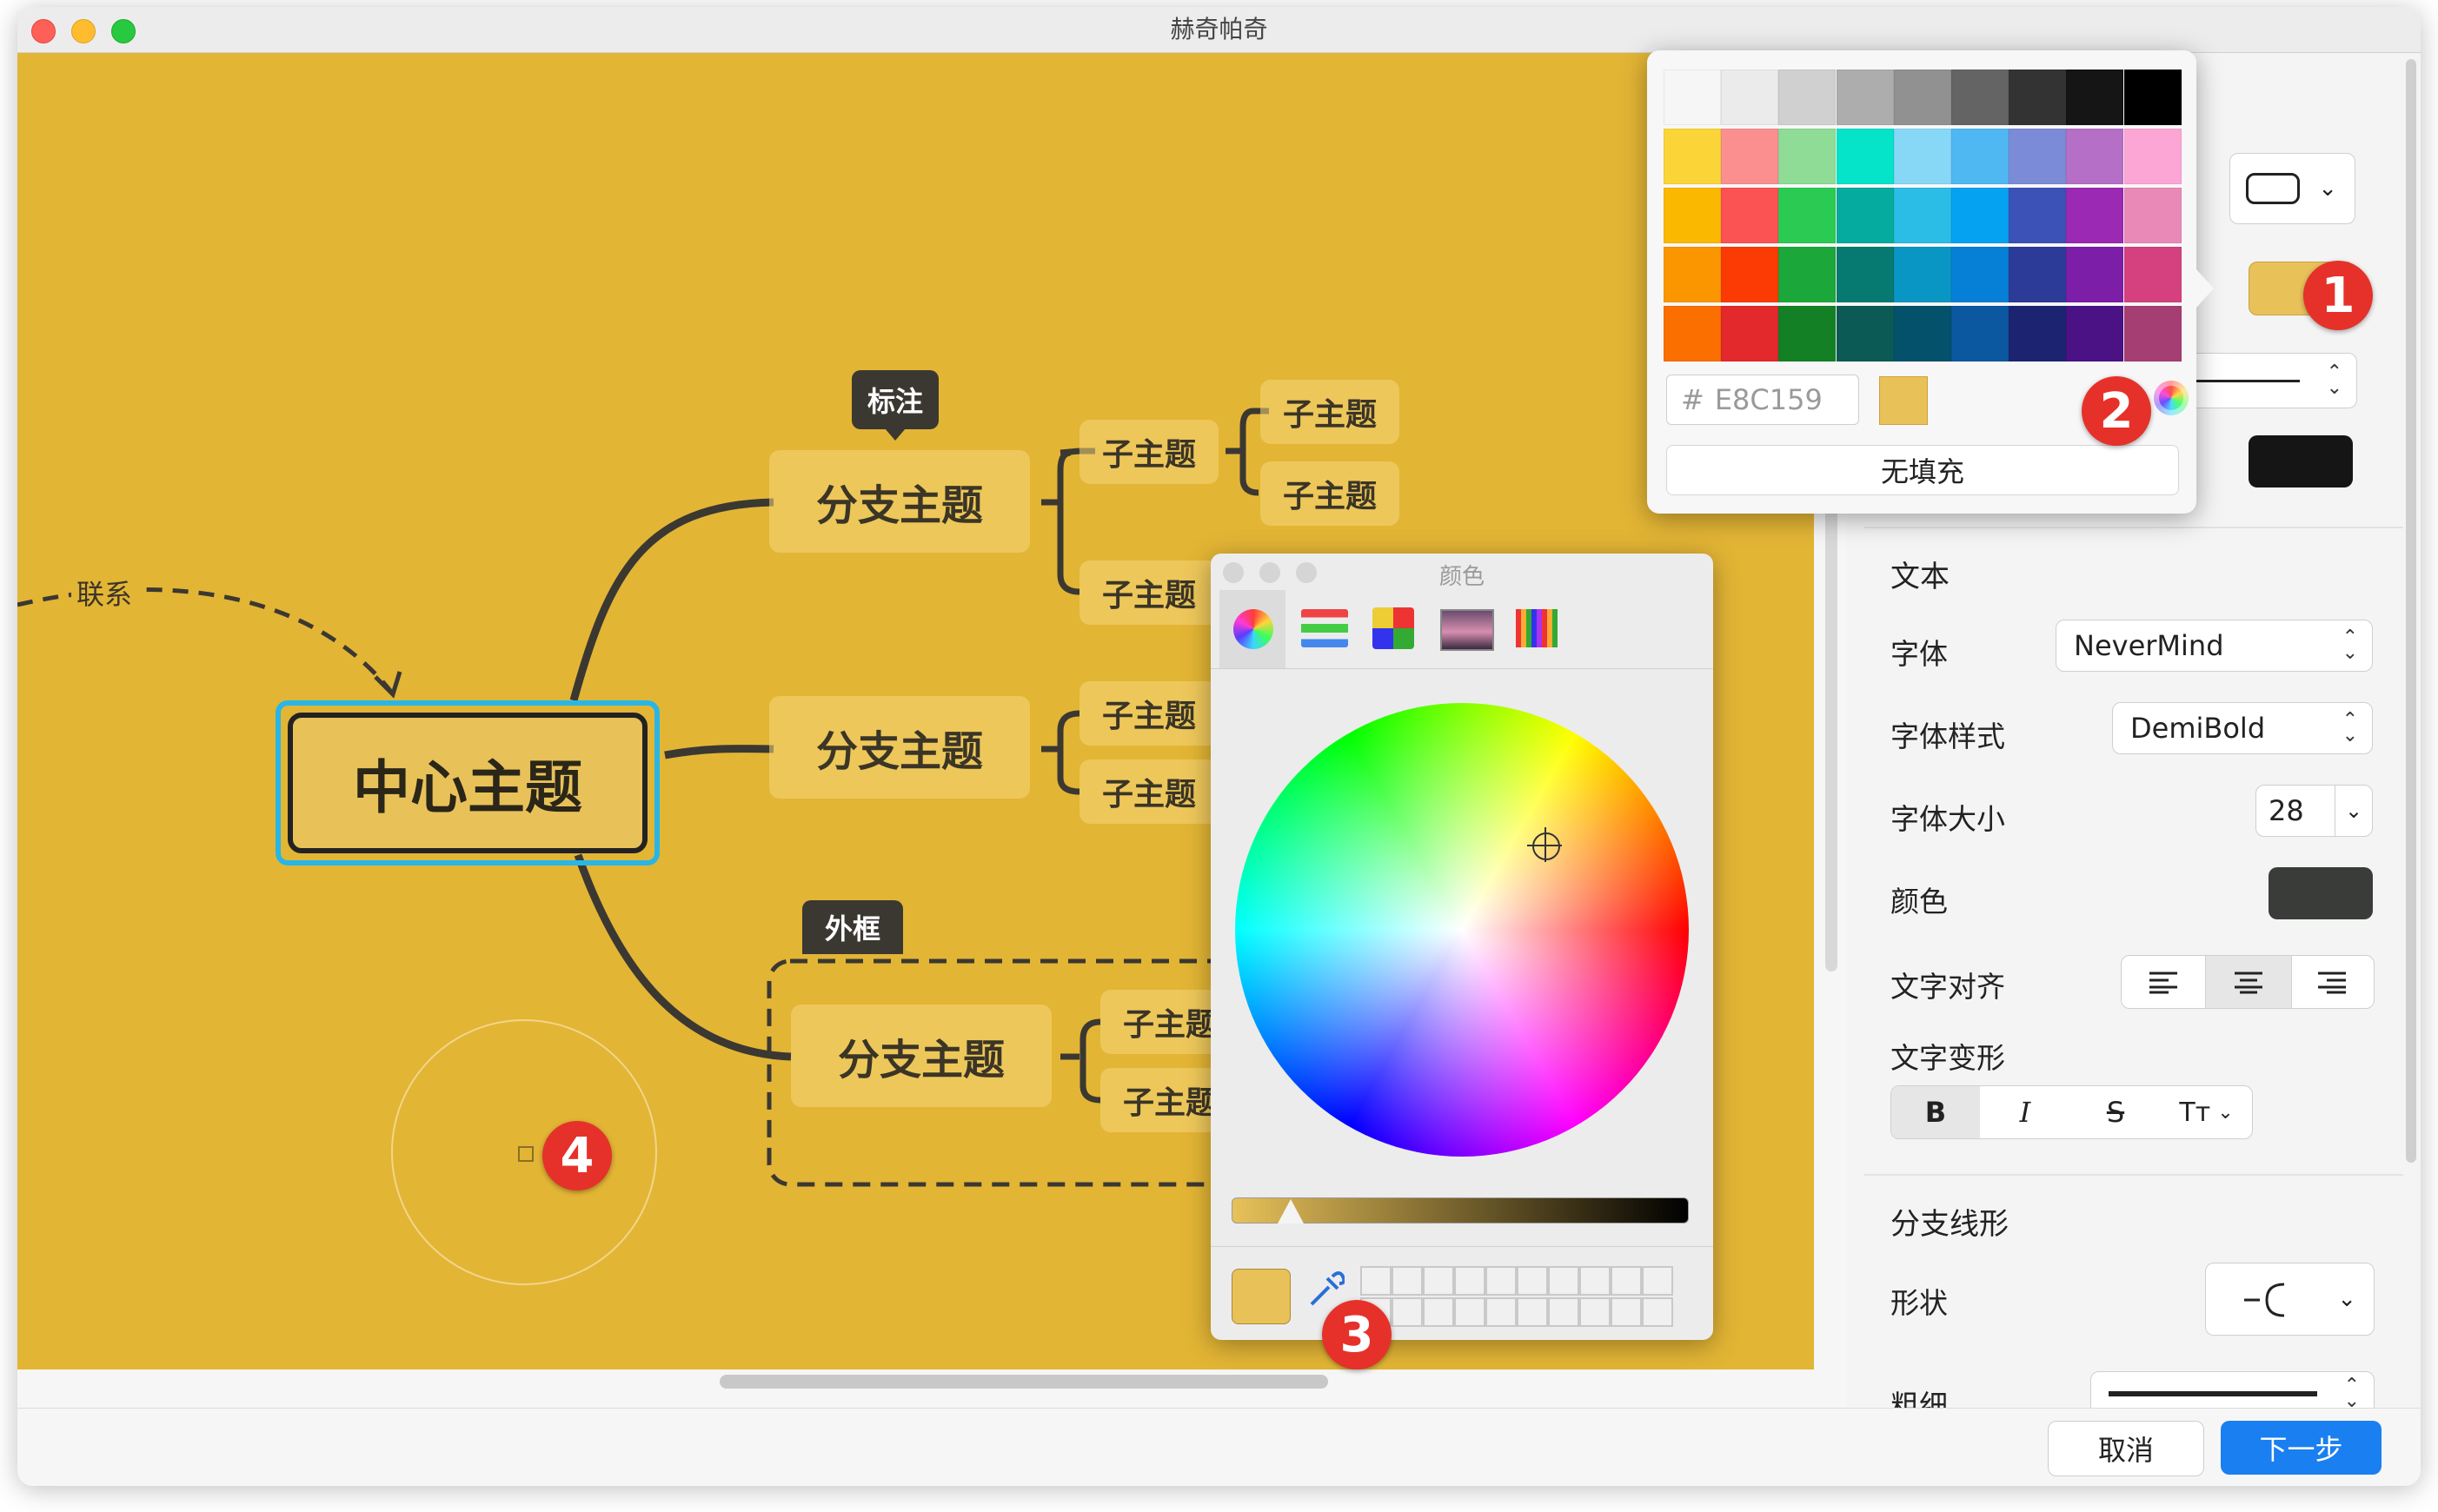  I want to click on central-topic: 中心主题, so click(468, 783).